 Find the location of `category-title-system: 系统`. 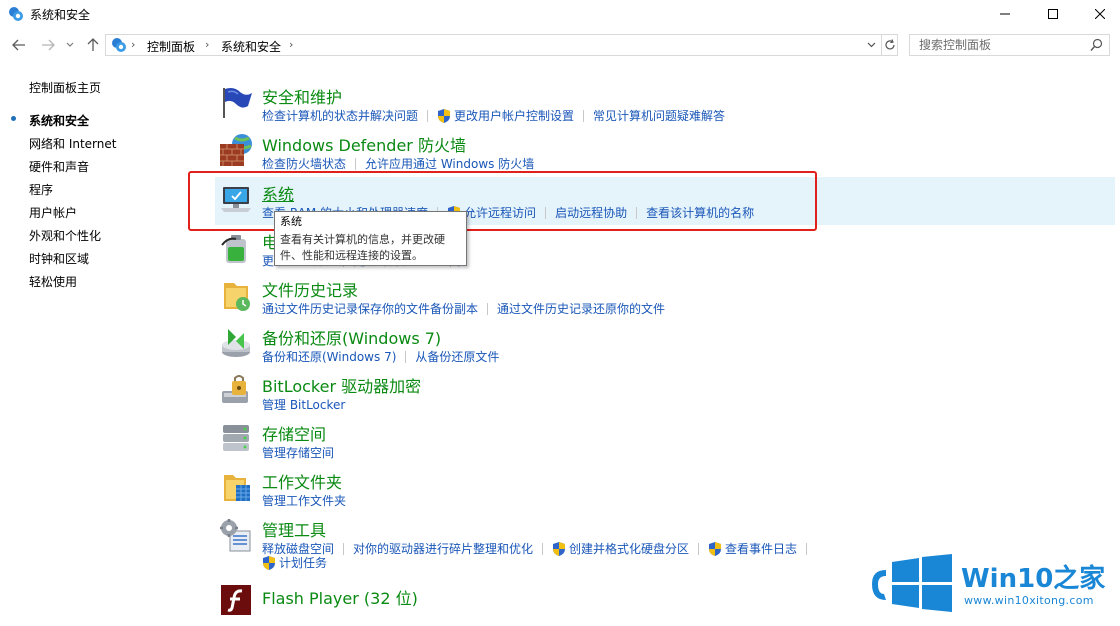

category-title-system: 系统 is located at coordinates (278, 193).